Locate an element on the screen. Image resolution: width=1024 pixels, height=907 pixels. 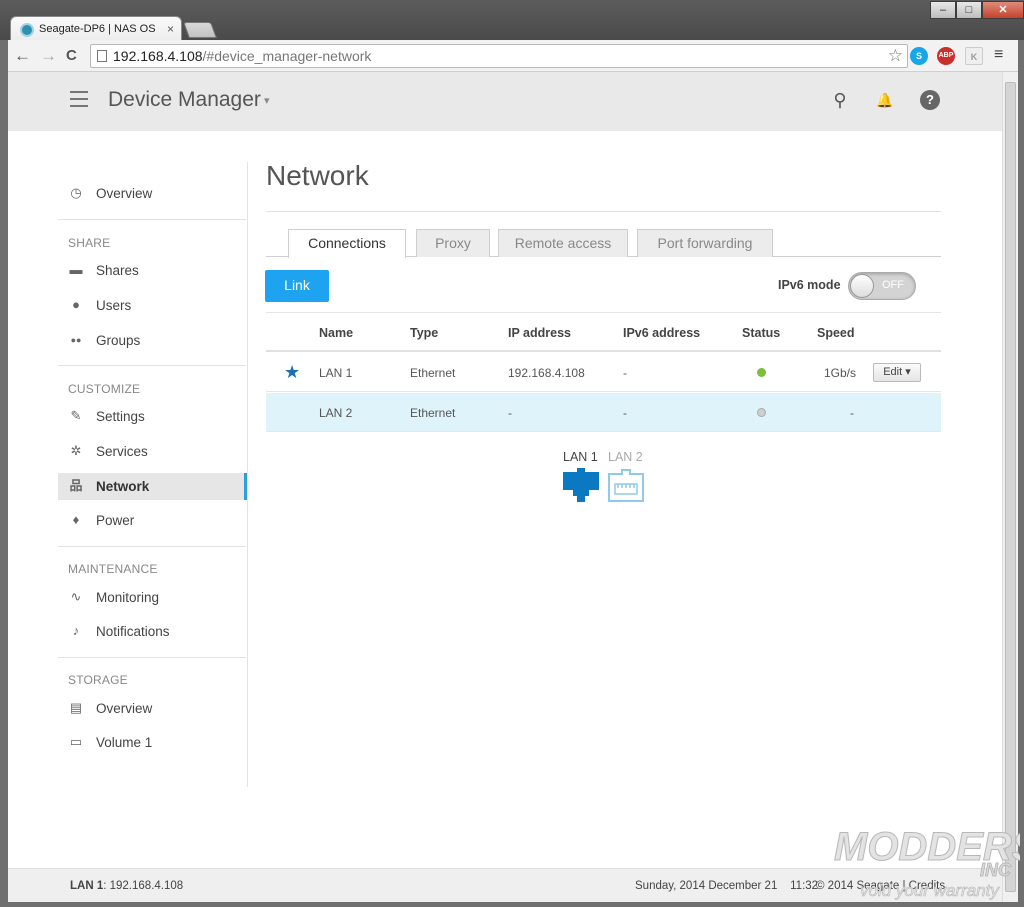
lightbulb-icon: ♦ is located at coordinates (76, 519).